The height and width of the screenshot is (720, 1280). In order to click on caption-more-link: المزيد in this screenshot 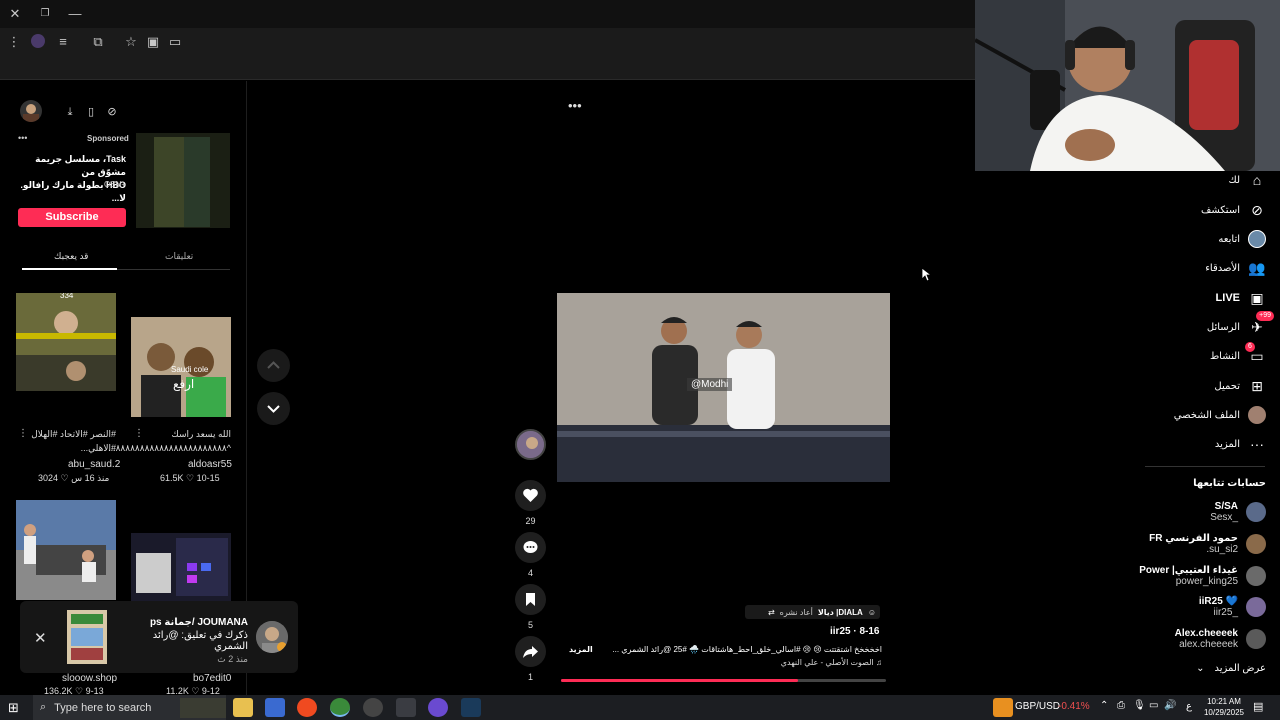, I will do `click(581, 649)`.